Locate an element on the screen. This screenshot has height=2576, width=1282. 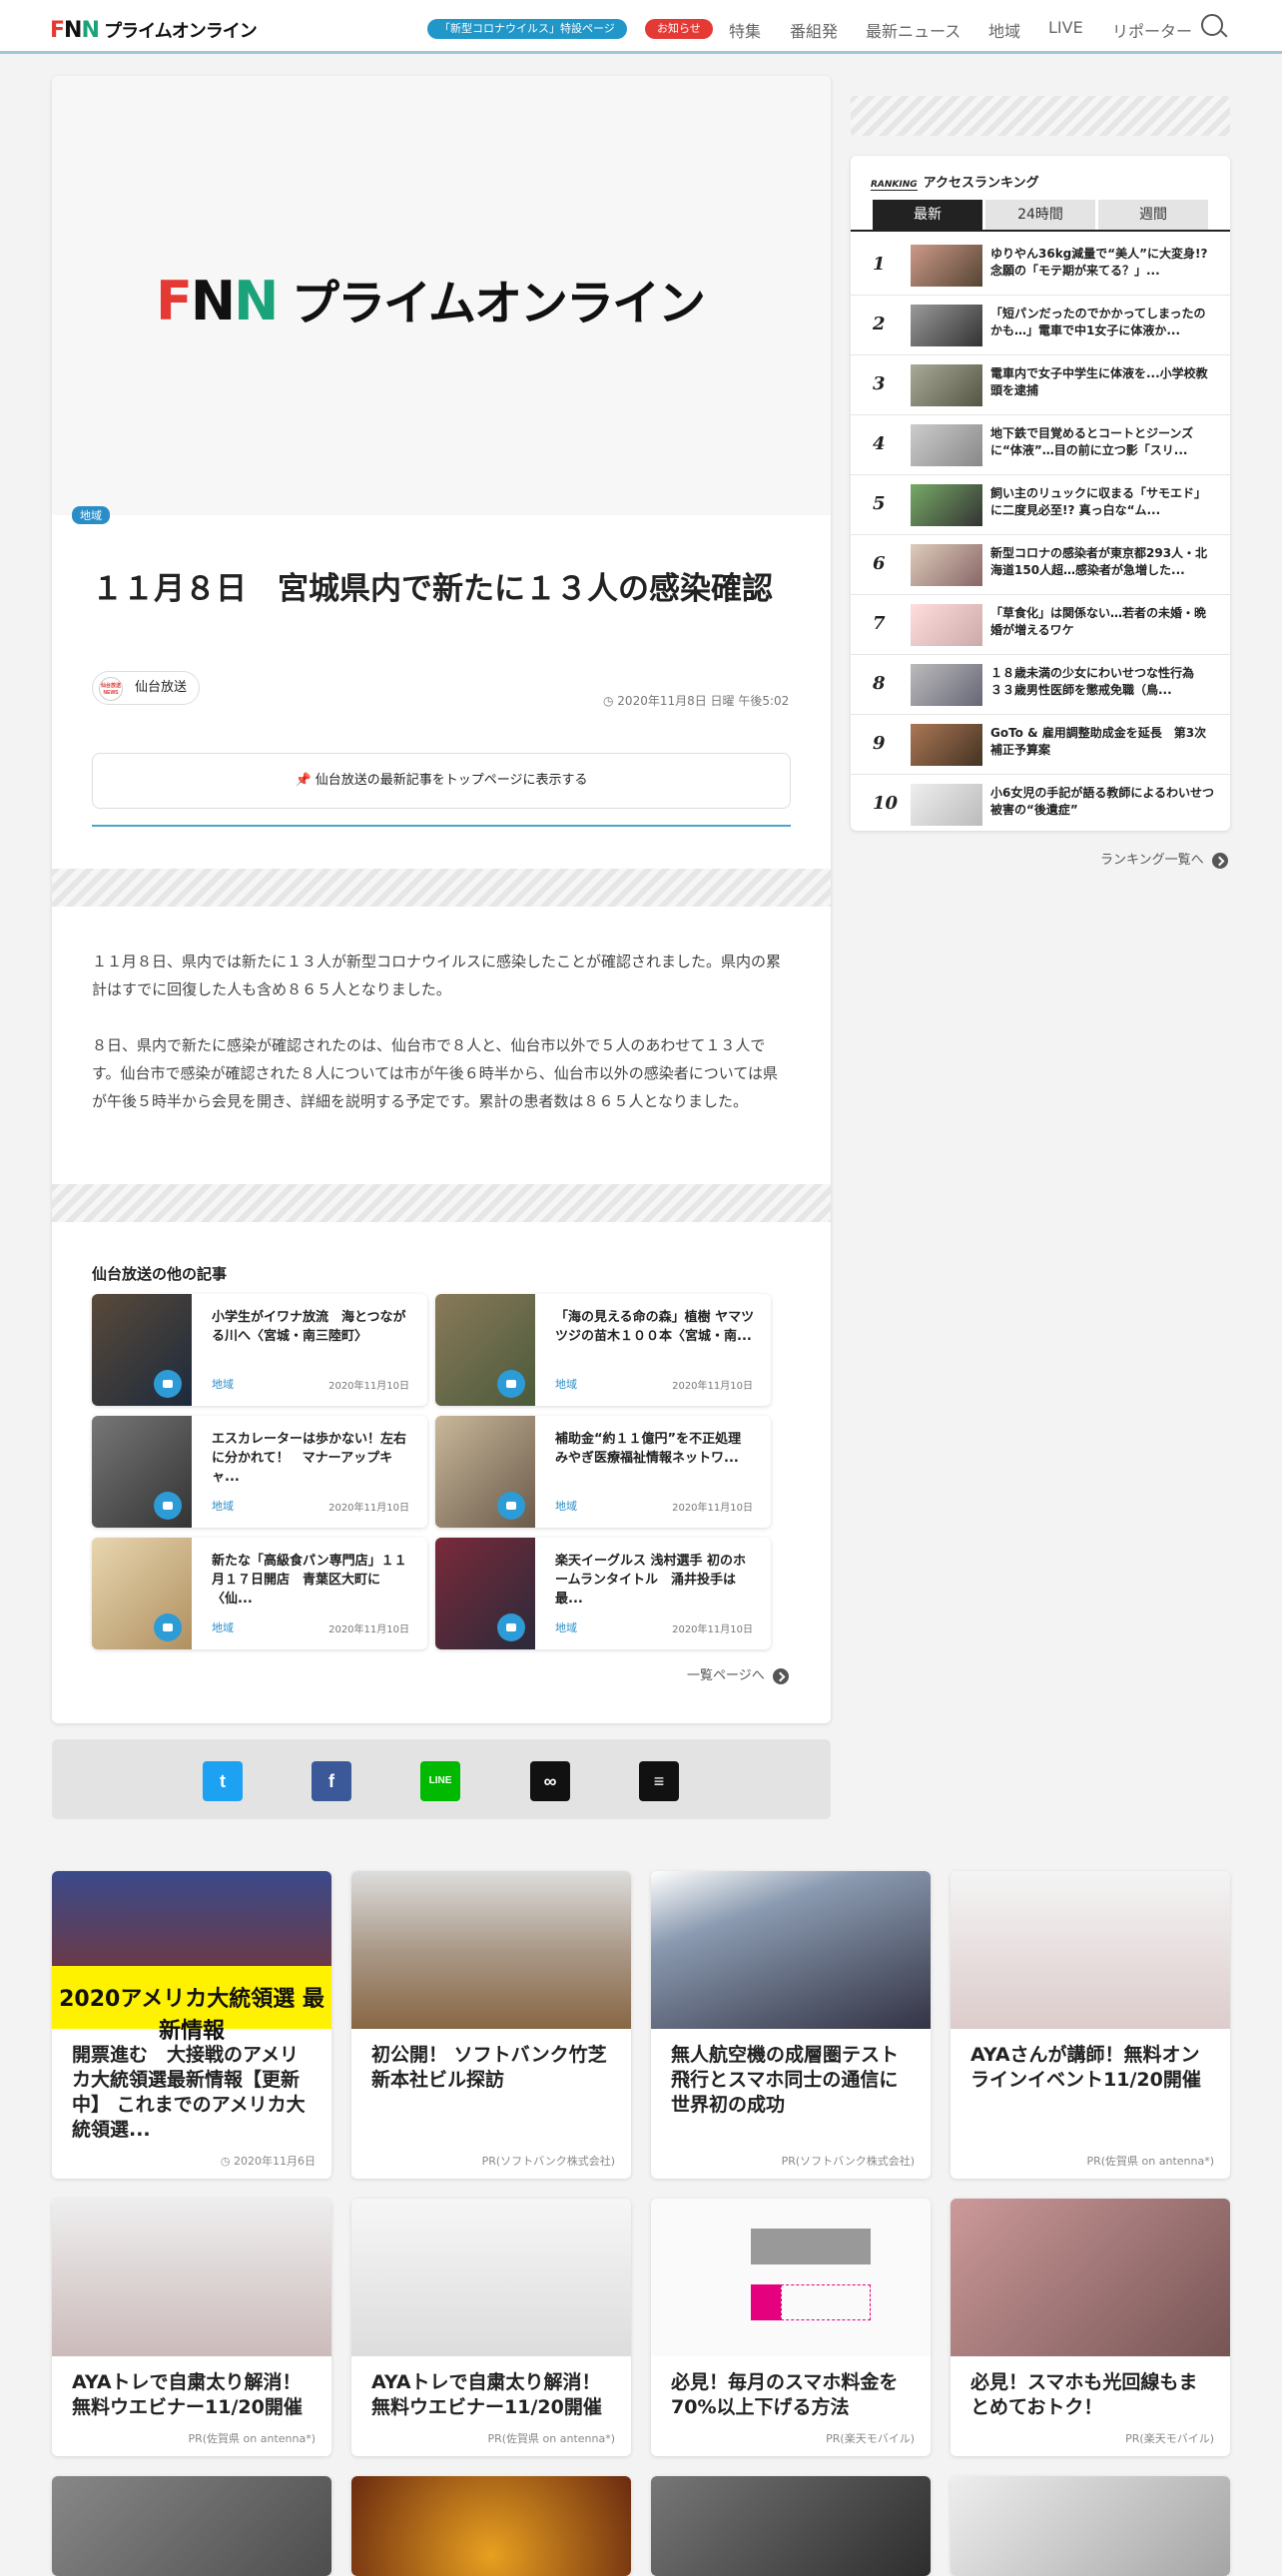
nav-latest-news: 最新ニュース is located at coordinates (913, 30).